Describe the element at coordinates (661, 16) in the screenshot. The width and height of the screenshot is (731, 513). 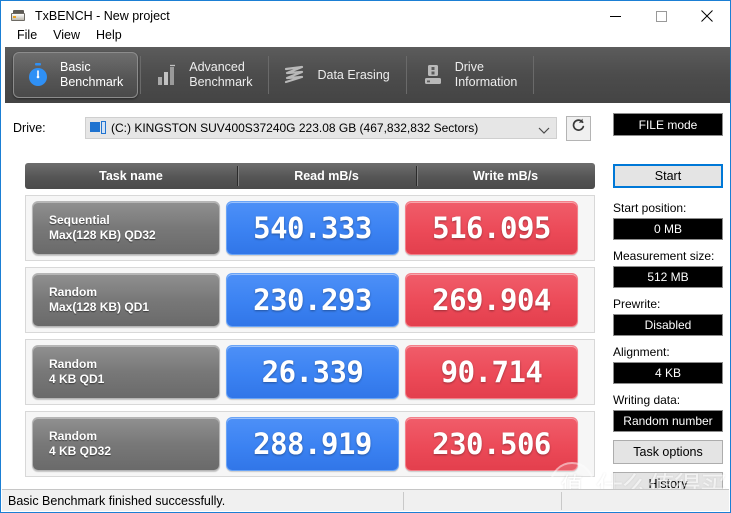
I see `maximize-icon` at that location.